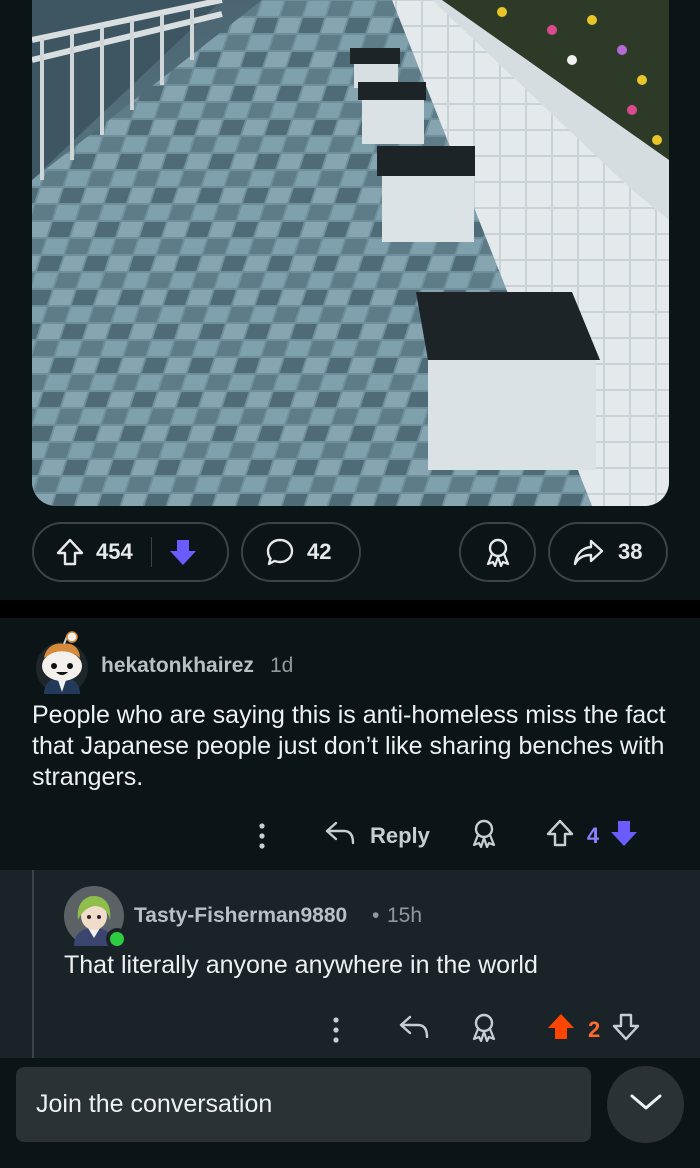 This screenshot has height=1168, width=700. I want to click on comment-timestamp: 1d, so click(282, 665).